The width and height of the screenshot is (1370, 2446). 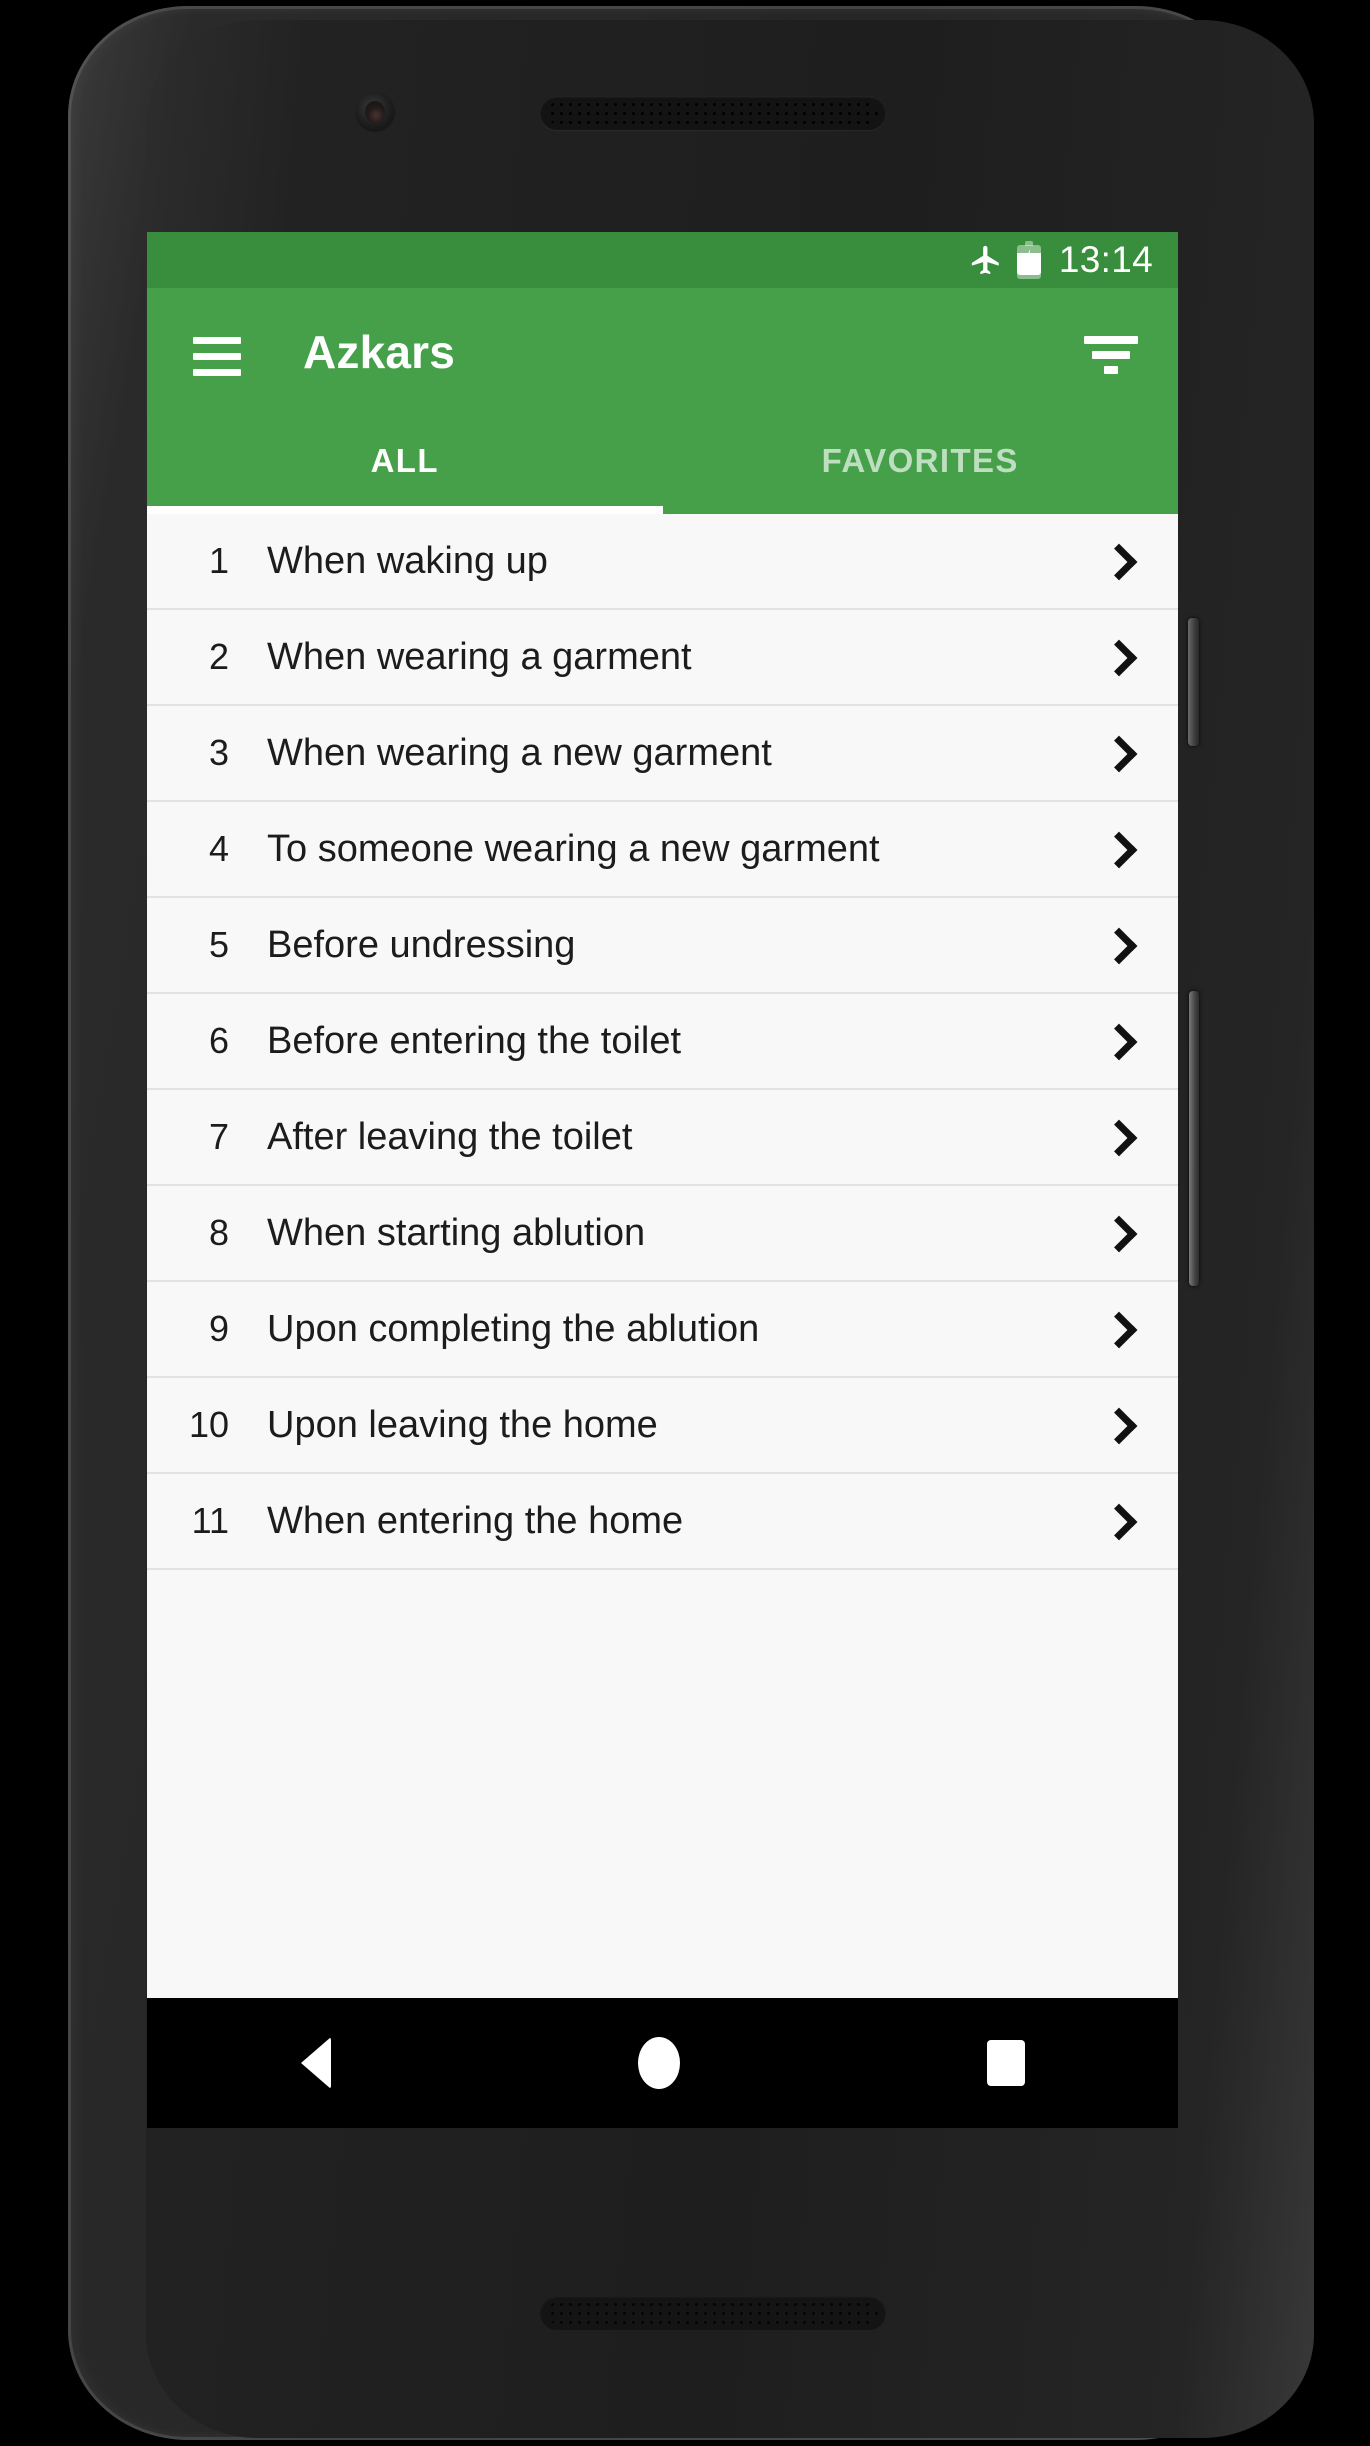 I want to click on list-item-number: 1, so click(x=218, y=560).